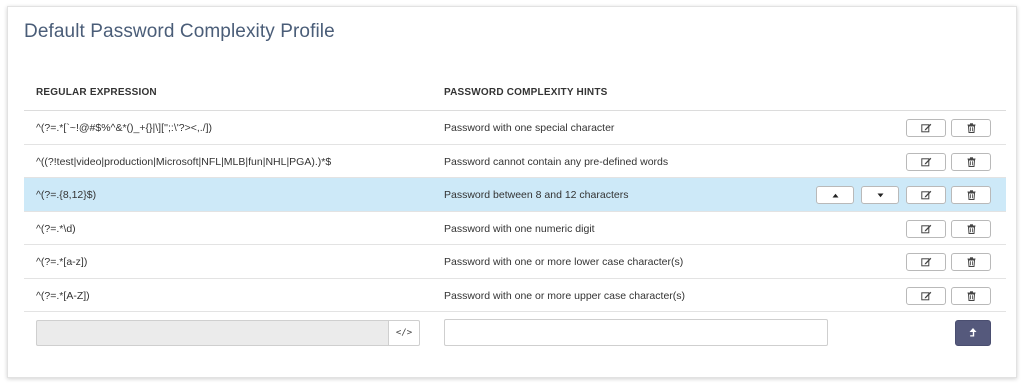 The width and height of the screenshot is (1024, 384). What do you see at coordinates (536, 195) in the screenshot?
I see `hint-cell: Password between 8 and 12 characters` at bounding box center [536, 195].